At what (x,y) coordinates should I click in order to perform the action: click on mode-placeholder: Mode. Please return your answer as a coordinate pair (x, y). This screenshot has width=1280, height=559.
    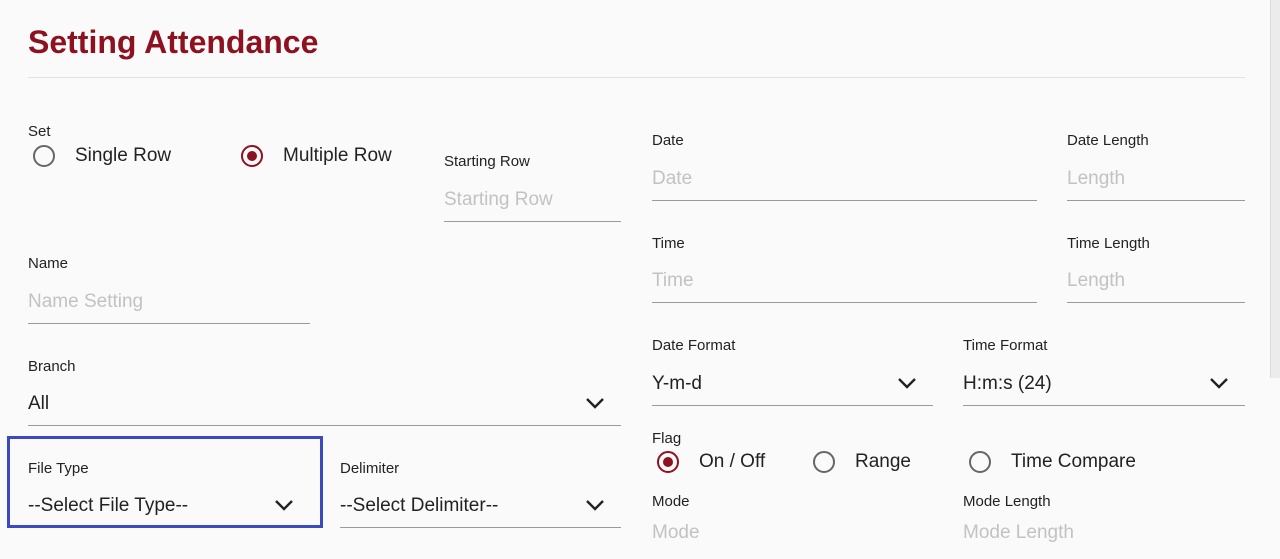
    Looking at the image, I should click on (676, 532).